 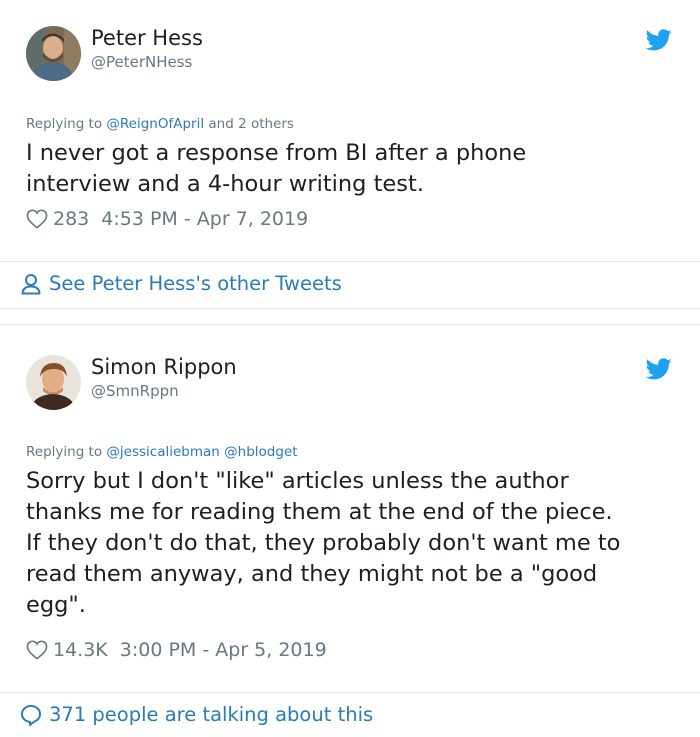 What do you see at coordinates (141, 62) in the screenshot?
I see `author-handle: @PeterNHess` at bounding box center [141, 62].